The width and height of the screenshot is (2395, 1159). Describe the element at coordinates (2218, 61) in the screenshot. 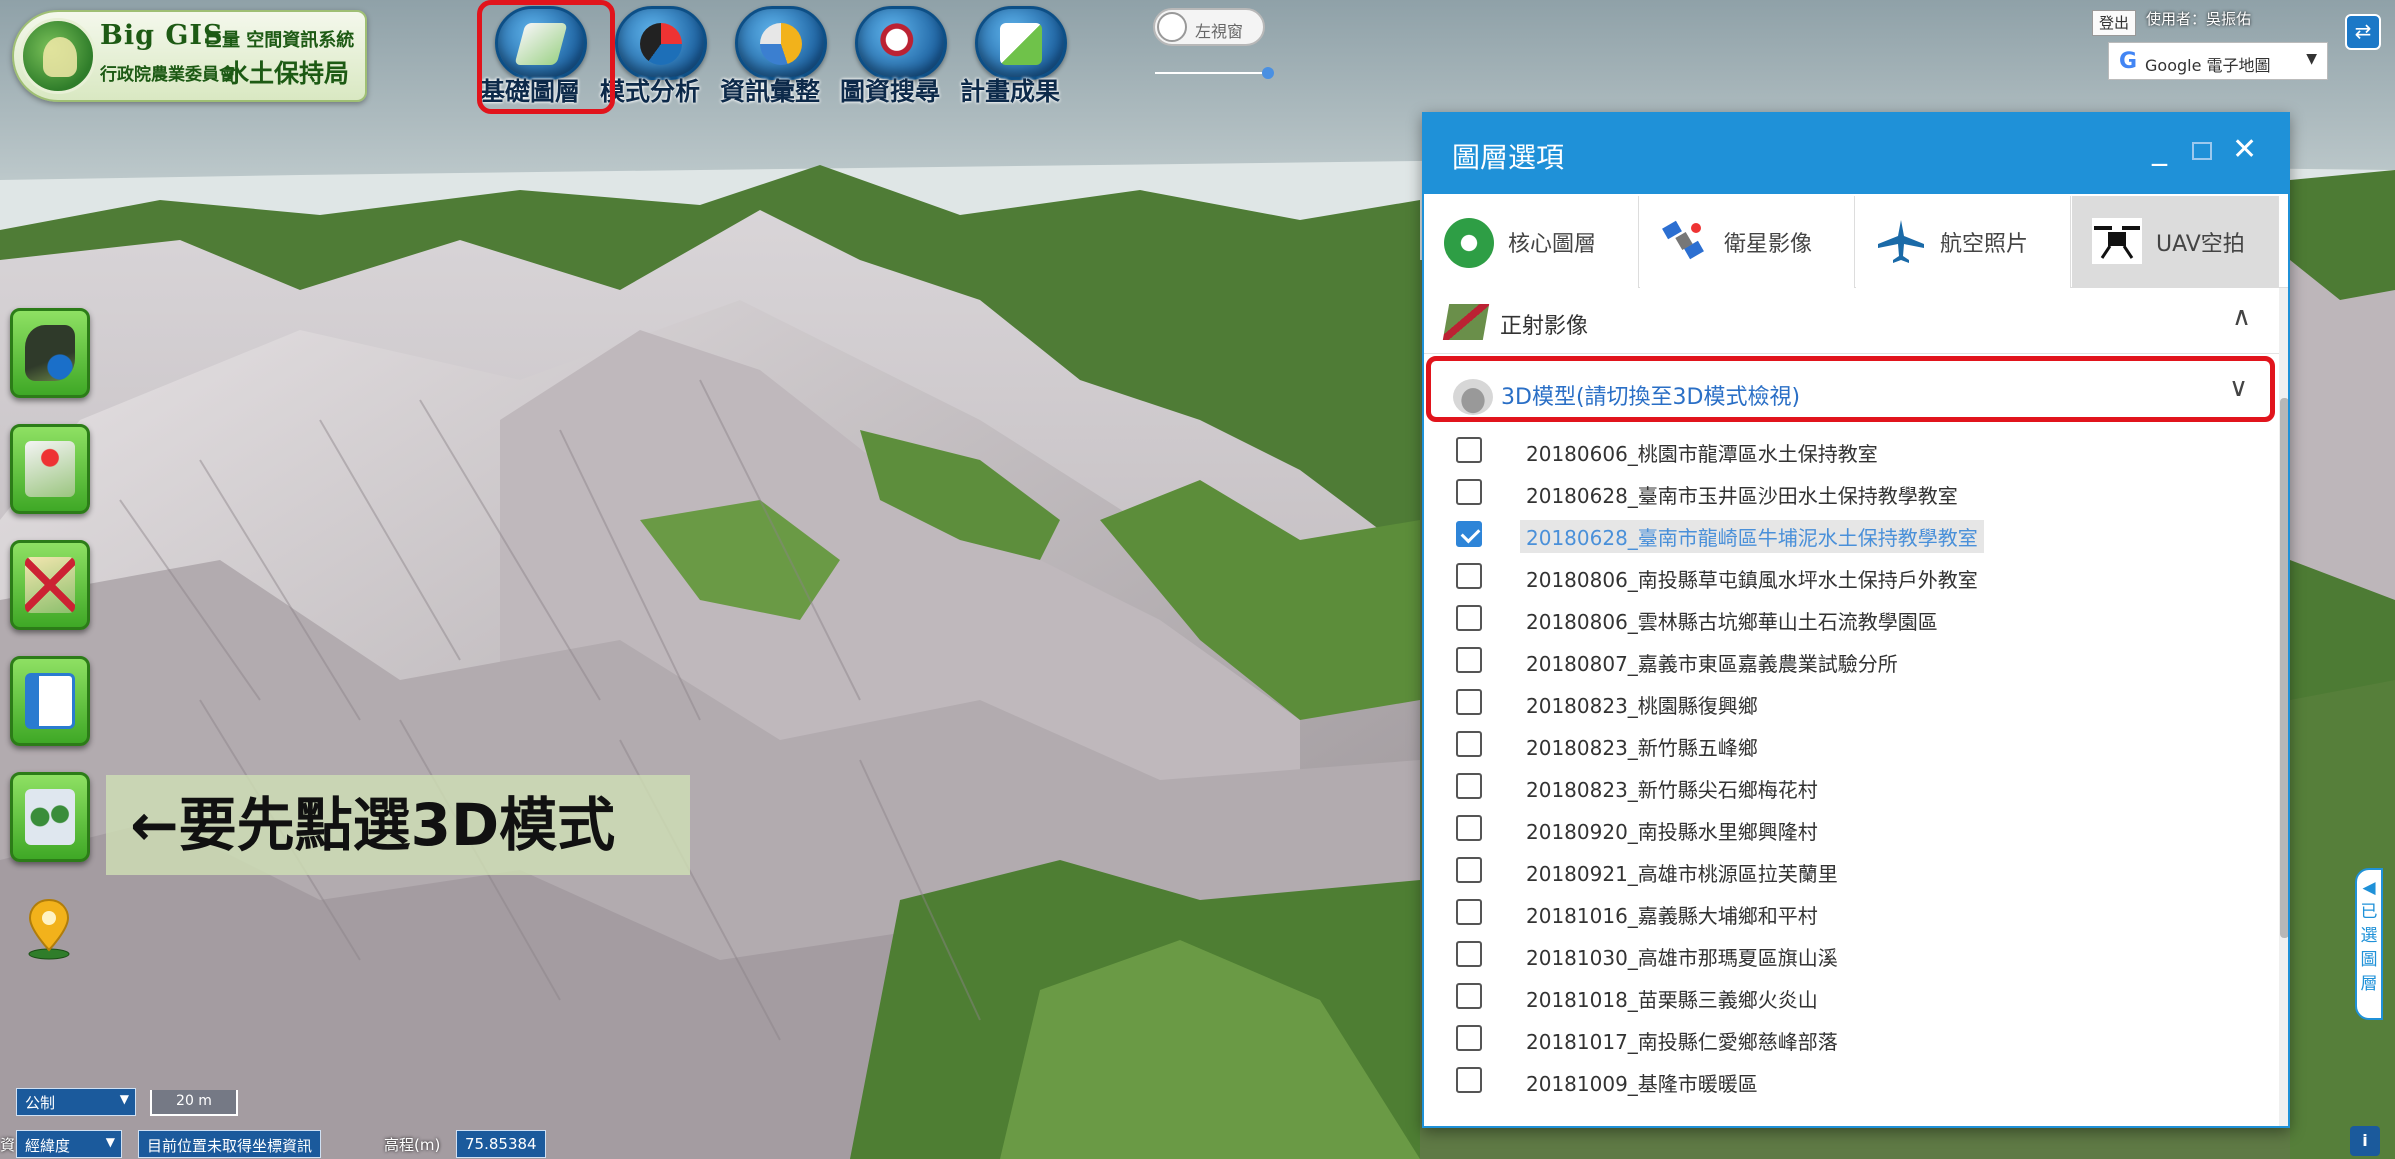

I see `basemap-select: G Google 電子地圖 ▼` at that location.